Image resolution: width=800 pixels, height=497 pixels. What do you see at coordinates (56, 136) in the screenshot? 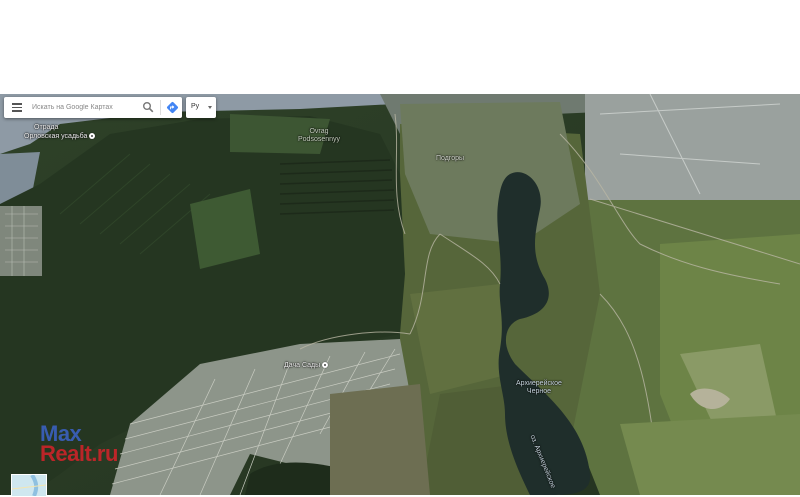
I see `map-label-orlovskaya-text: Орловская усадьба` at bounding box center [56, 136].